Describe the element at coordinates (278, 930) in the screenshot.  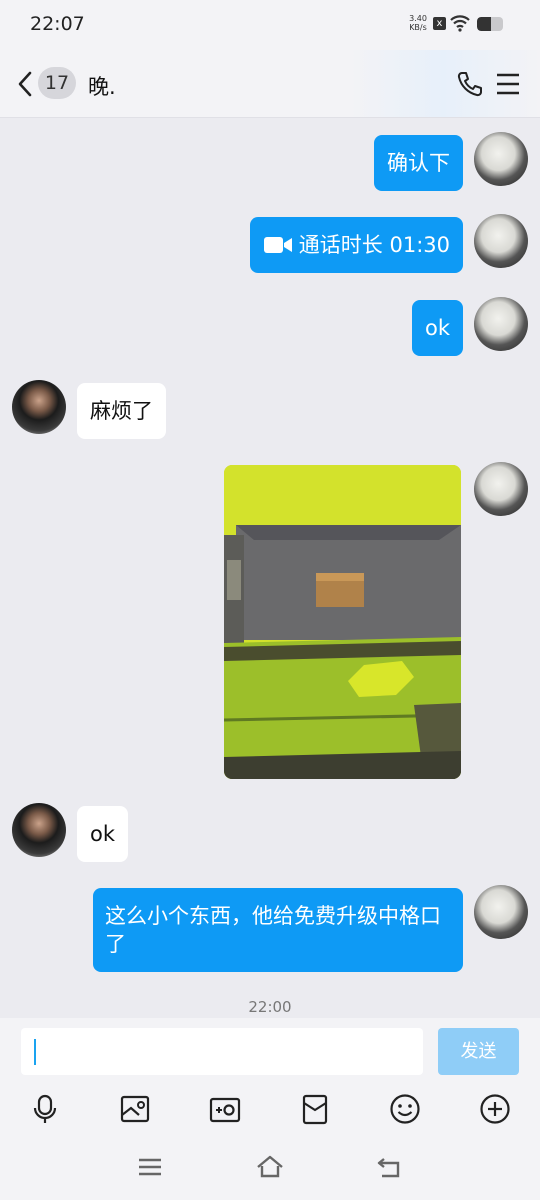
I see `message-bubble-out: 这么小个东西，他给免费升级中格口了` at that location.